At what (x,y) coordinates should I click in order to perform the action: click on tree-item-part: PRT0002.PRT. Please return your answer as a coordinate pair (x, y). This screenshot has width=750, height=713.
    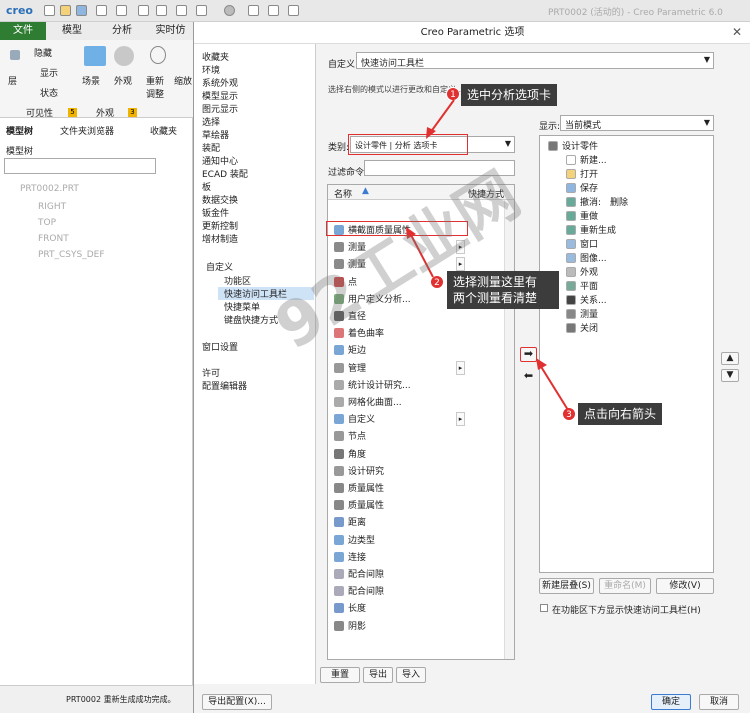
    Looking at the image, I should click on (49, 189).